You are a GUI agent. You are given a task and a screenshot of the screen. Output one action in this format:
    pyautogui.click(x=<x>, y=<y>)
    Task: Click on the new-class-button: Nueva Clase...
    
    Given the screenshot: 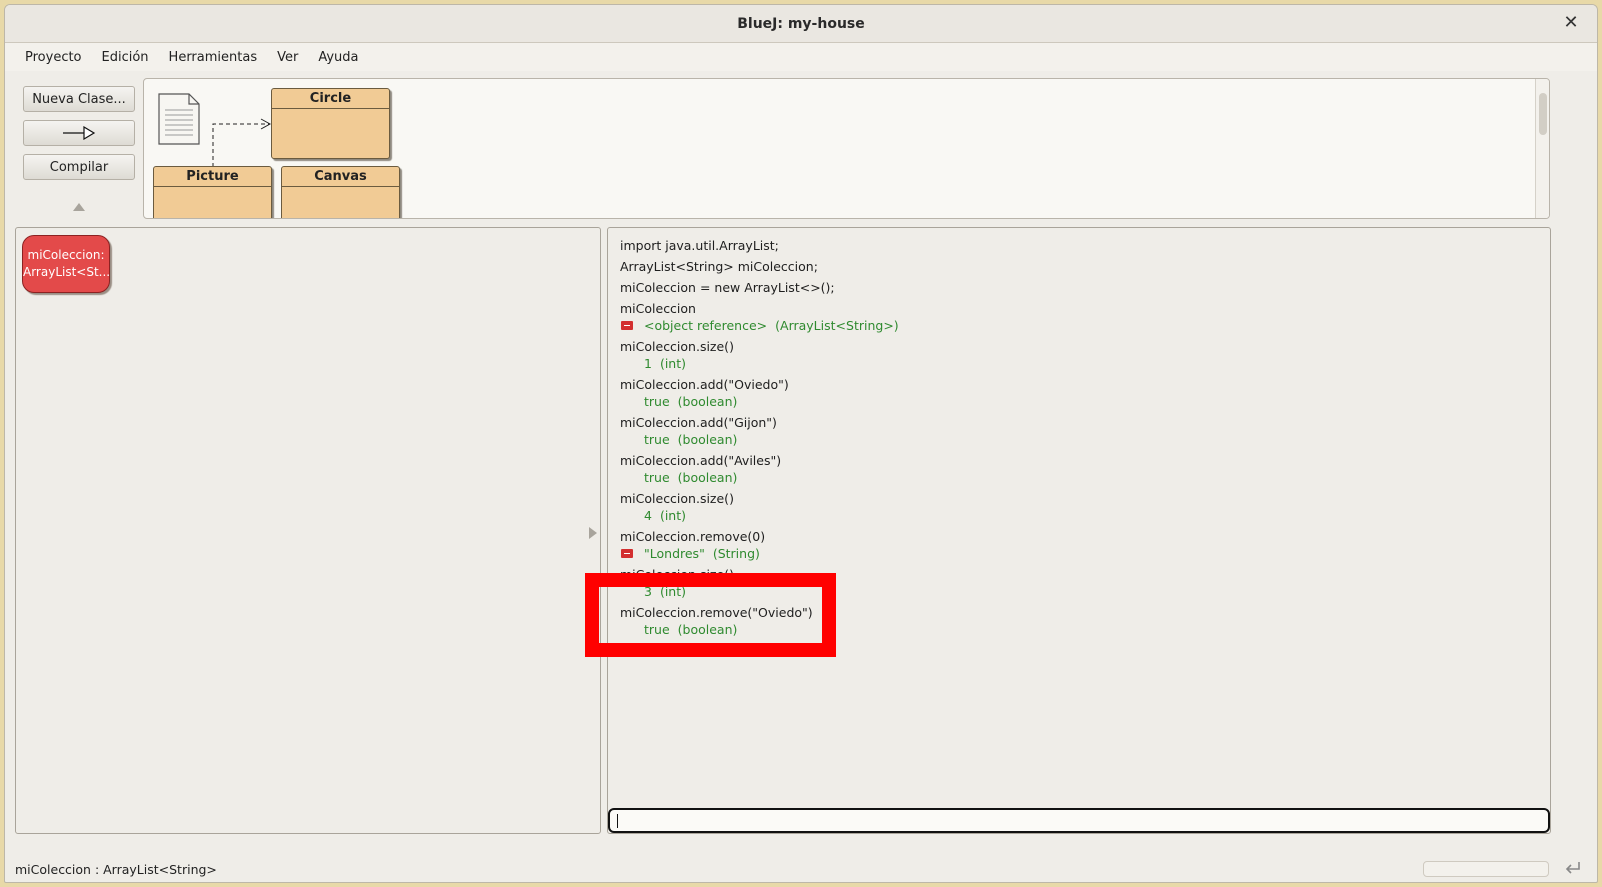 What is the action you would take?
    pyautogui.click(x=79, y=99)
    